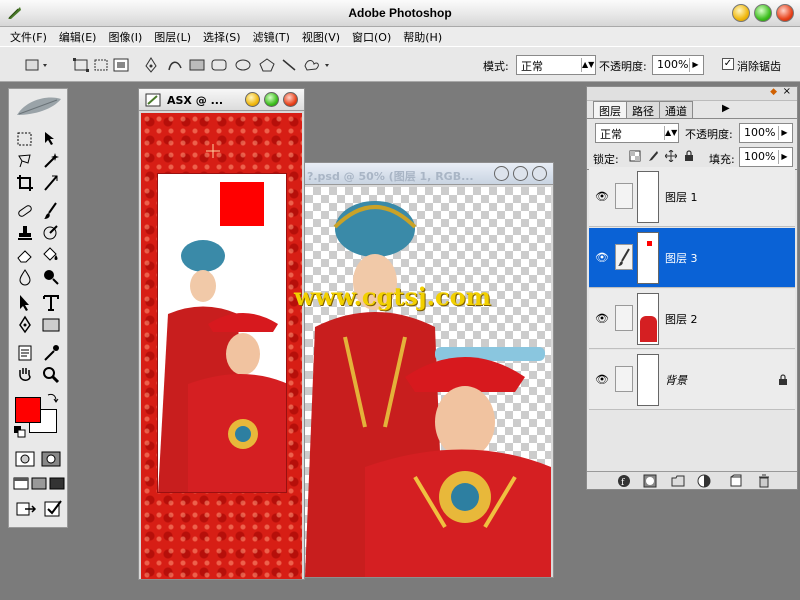  I want to click on paths-mode-icon, so click(101, 65).